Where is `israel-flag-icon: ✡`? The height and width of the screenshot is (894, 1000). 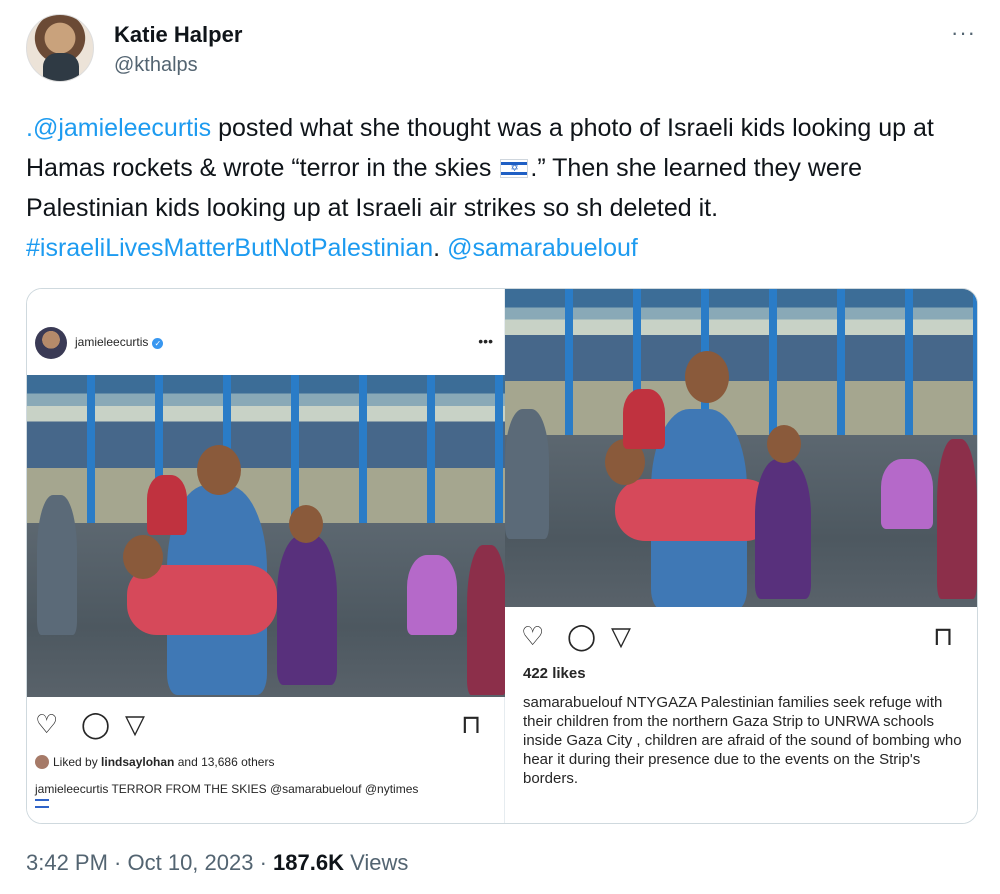
israel-flag-icon: ✡ is located at coordinates (514, 168).